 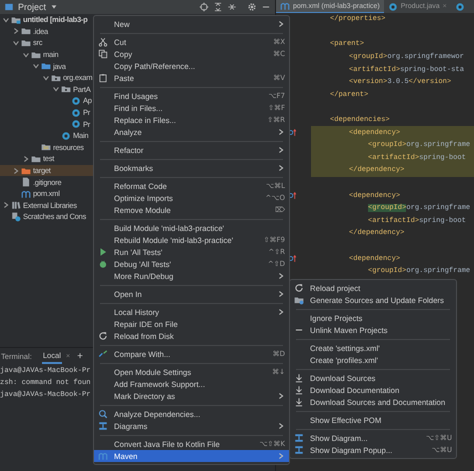 What do you see at coordinates (252, 7) in the screenshot?
I see `settings-icon` at bounding box center [252, 7].